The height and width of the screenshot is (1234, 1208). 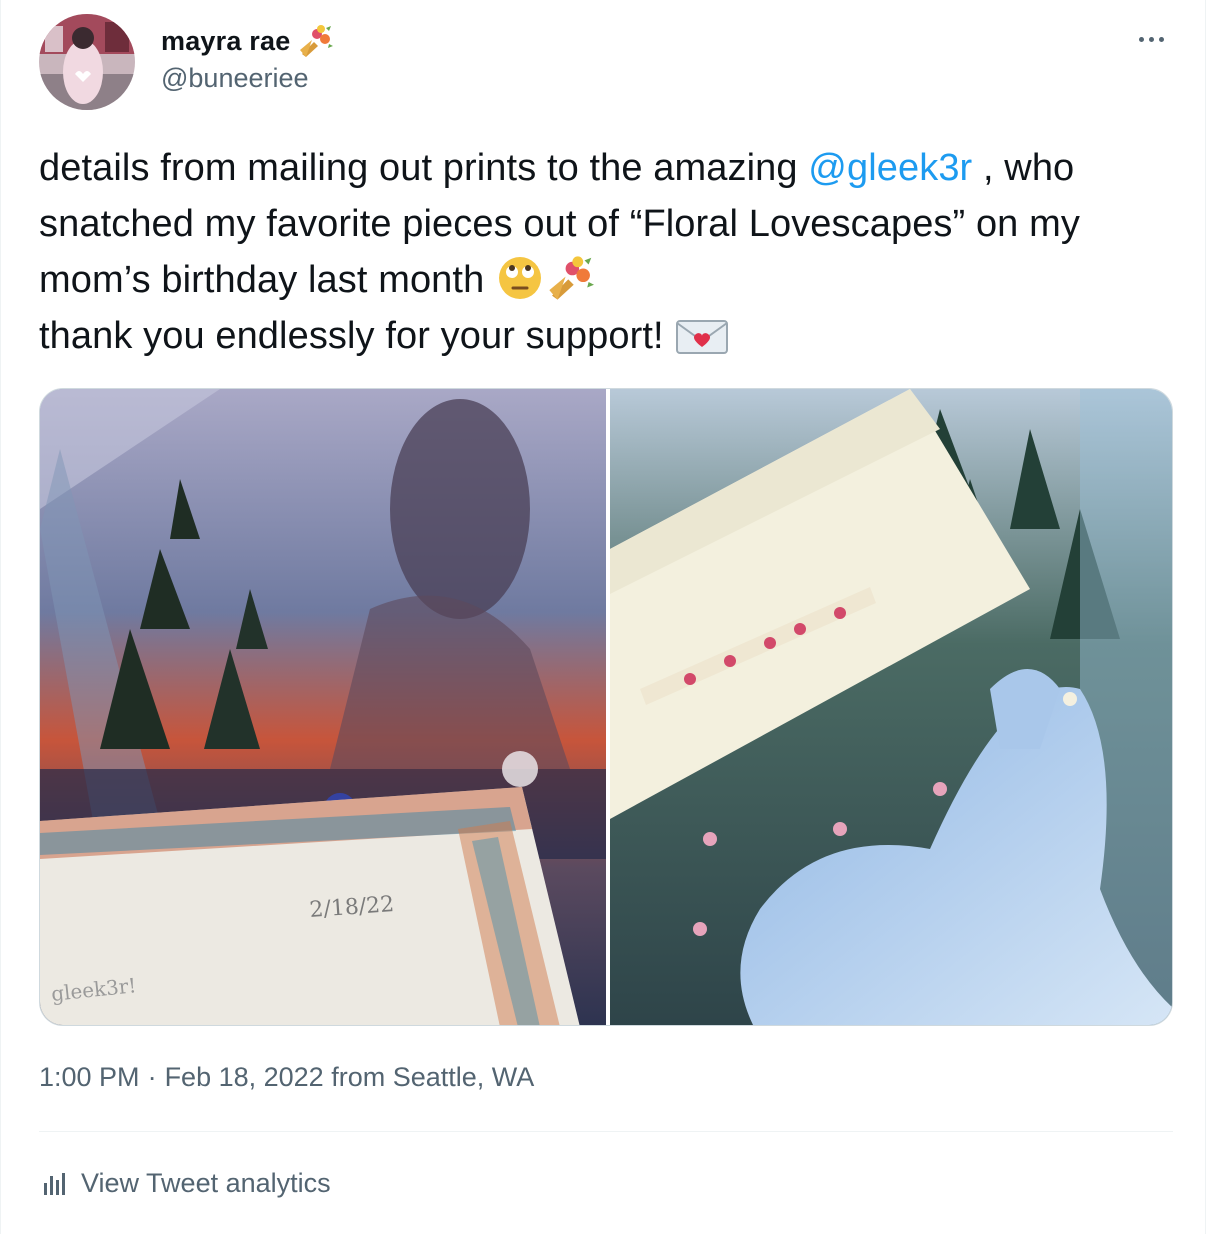 I want to click on view-analytics-button: View Tweet analytics, so click(x=185, y=1183).